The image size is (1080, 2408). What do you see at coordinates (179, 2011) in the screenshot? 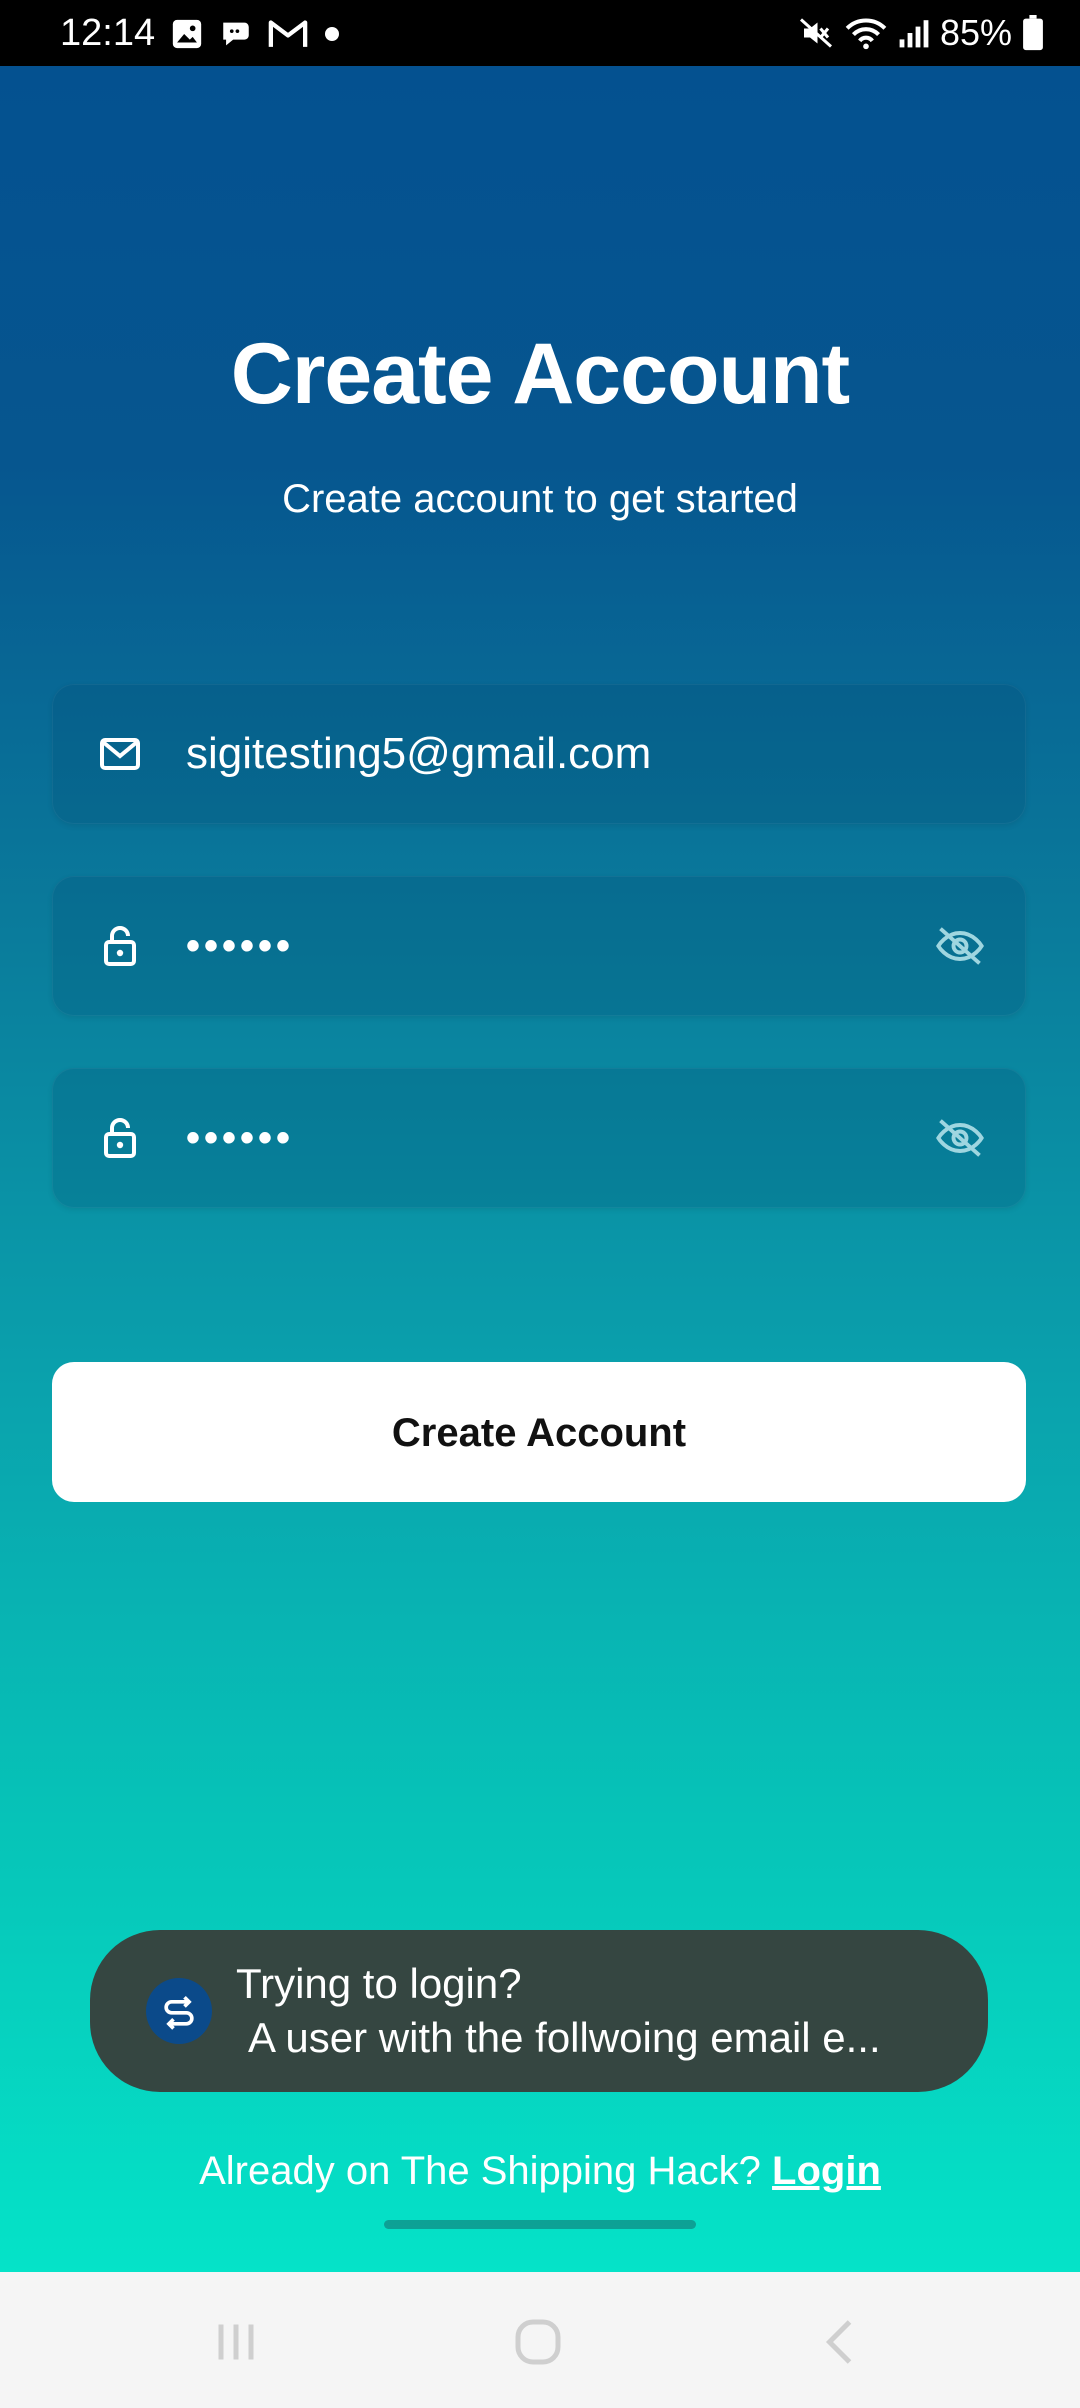
I see `app-logo-icon` at bounding box center [179, 2011].